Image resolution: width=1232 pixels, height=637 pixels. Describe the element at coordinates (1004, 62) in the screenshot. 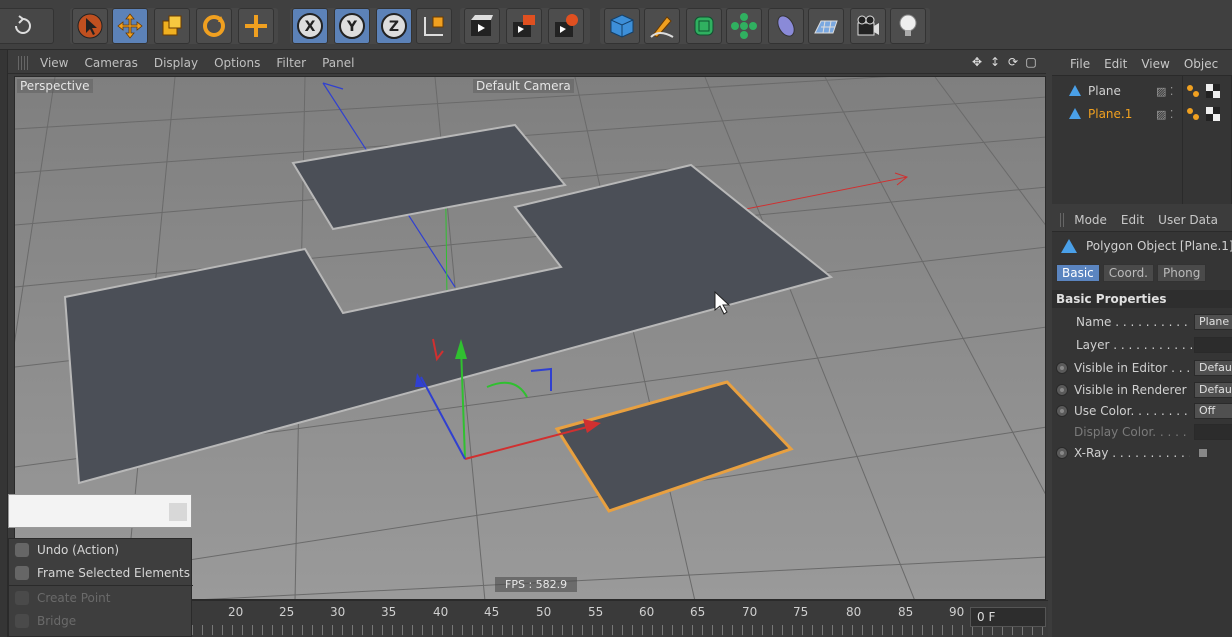

I see `viewport-nav-icons: ✥ ↕ ⟳ ▢` at that location.